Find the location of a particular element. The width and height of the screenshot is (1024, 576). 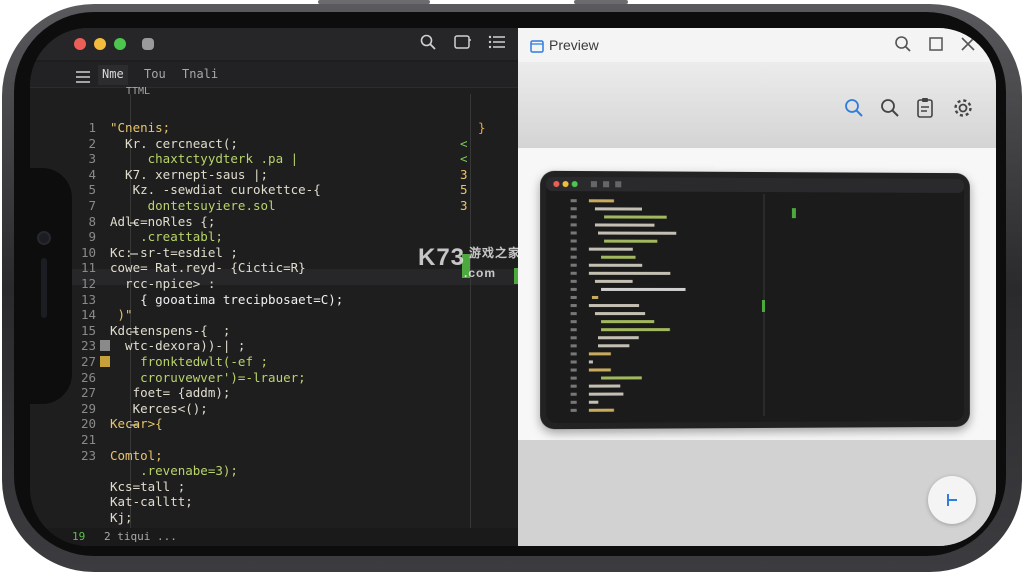

code-line: fronktedwlt(-ef ; is located at coordinates (189, 361).